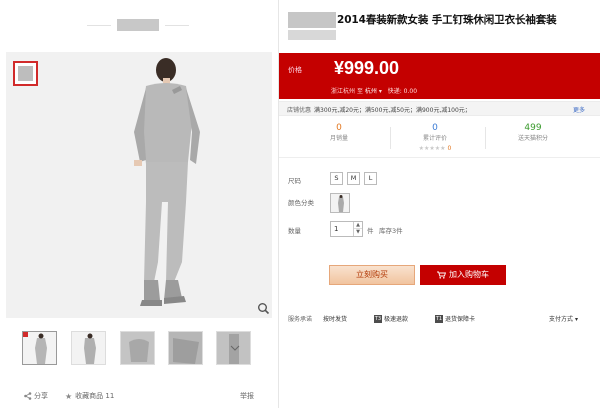 This screenshot has width=600, height=408. I want to click on price-box: 价格 ¥999.00 浙江杭州 至 杭州 ▾ 快递: 0.00, so click(439, 76).